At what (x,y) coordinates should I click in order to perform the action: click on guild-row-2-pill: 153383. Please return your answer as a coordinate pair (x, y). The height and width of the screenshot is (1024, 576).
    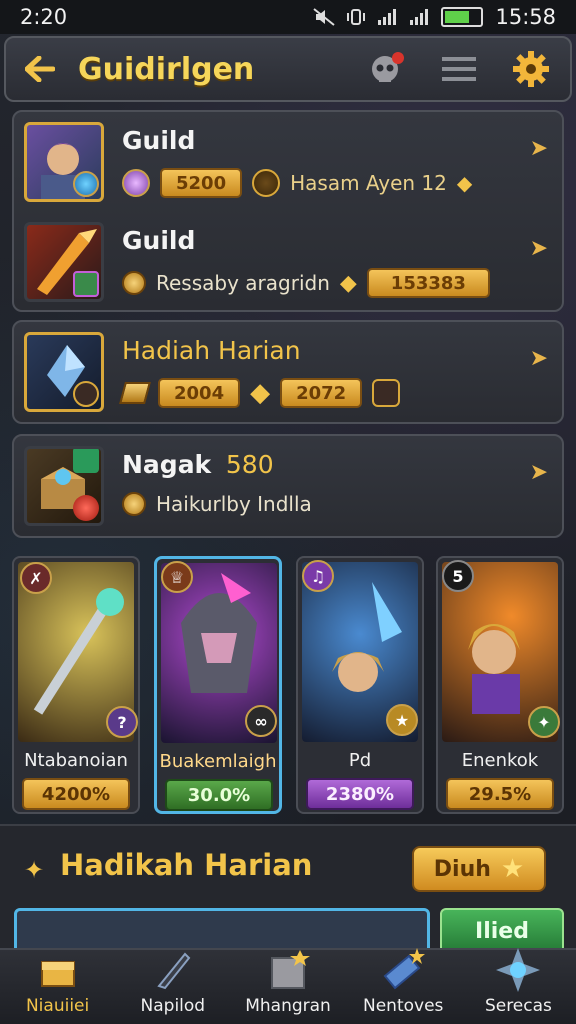
    Looking at the image, I should click on (428, 283).